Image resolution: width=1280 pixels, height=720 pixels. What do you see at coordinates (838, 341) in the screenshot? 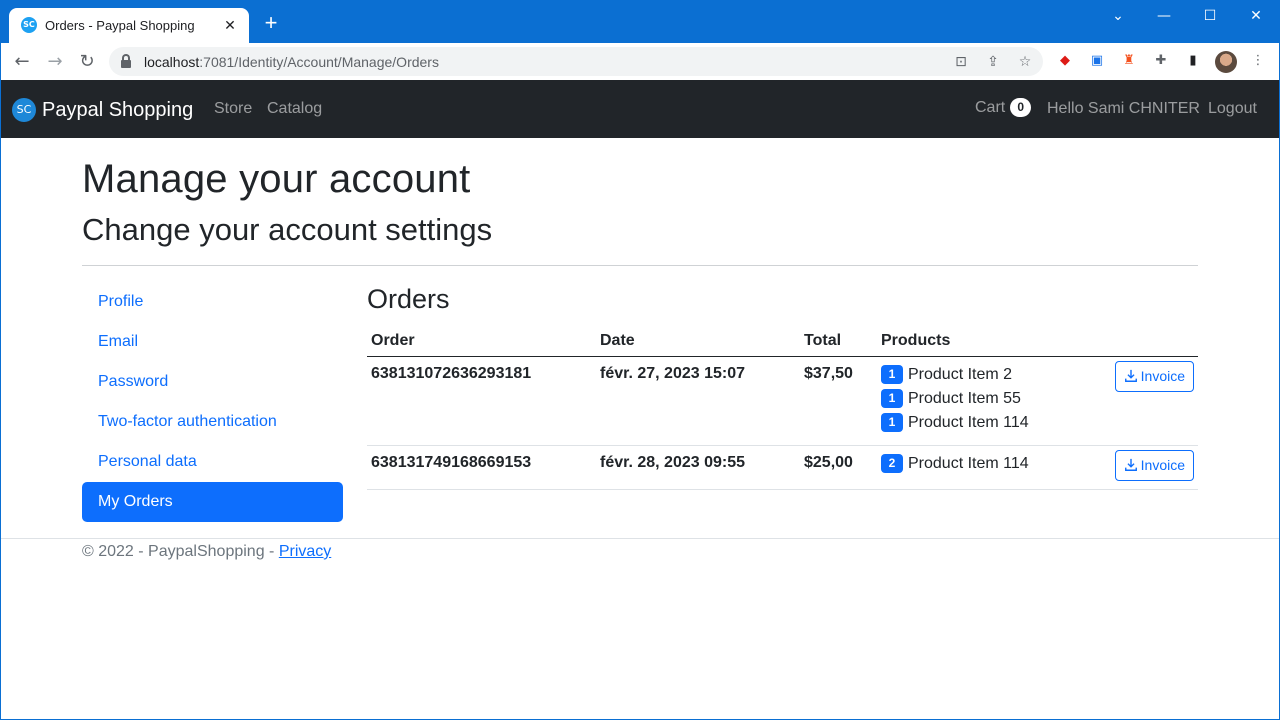
I see `column-header-total: Total` at bounding box center [838, 341].